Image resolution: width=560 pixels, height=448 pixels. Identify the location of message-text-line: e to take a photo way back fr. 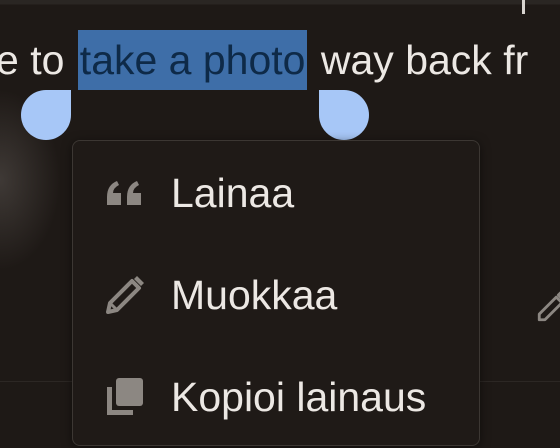
(264, 60).